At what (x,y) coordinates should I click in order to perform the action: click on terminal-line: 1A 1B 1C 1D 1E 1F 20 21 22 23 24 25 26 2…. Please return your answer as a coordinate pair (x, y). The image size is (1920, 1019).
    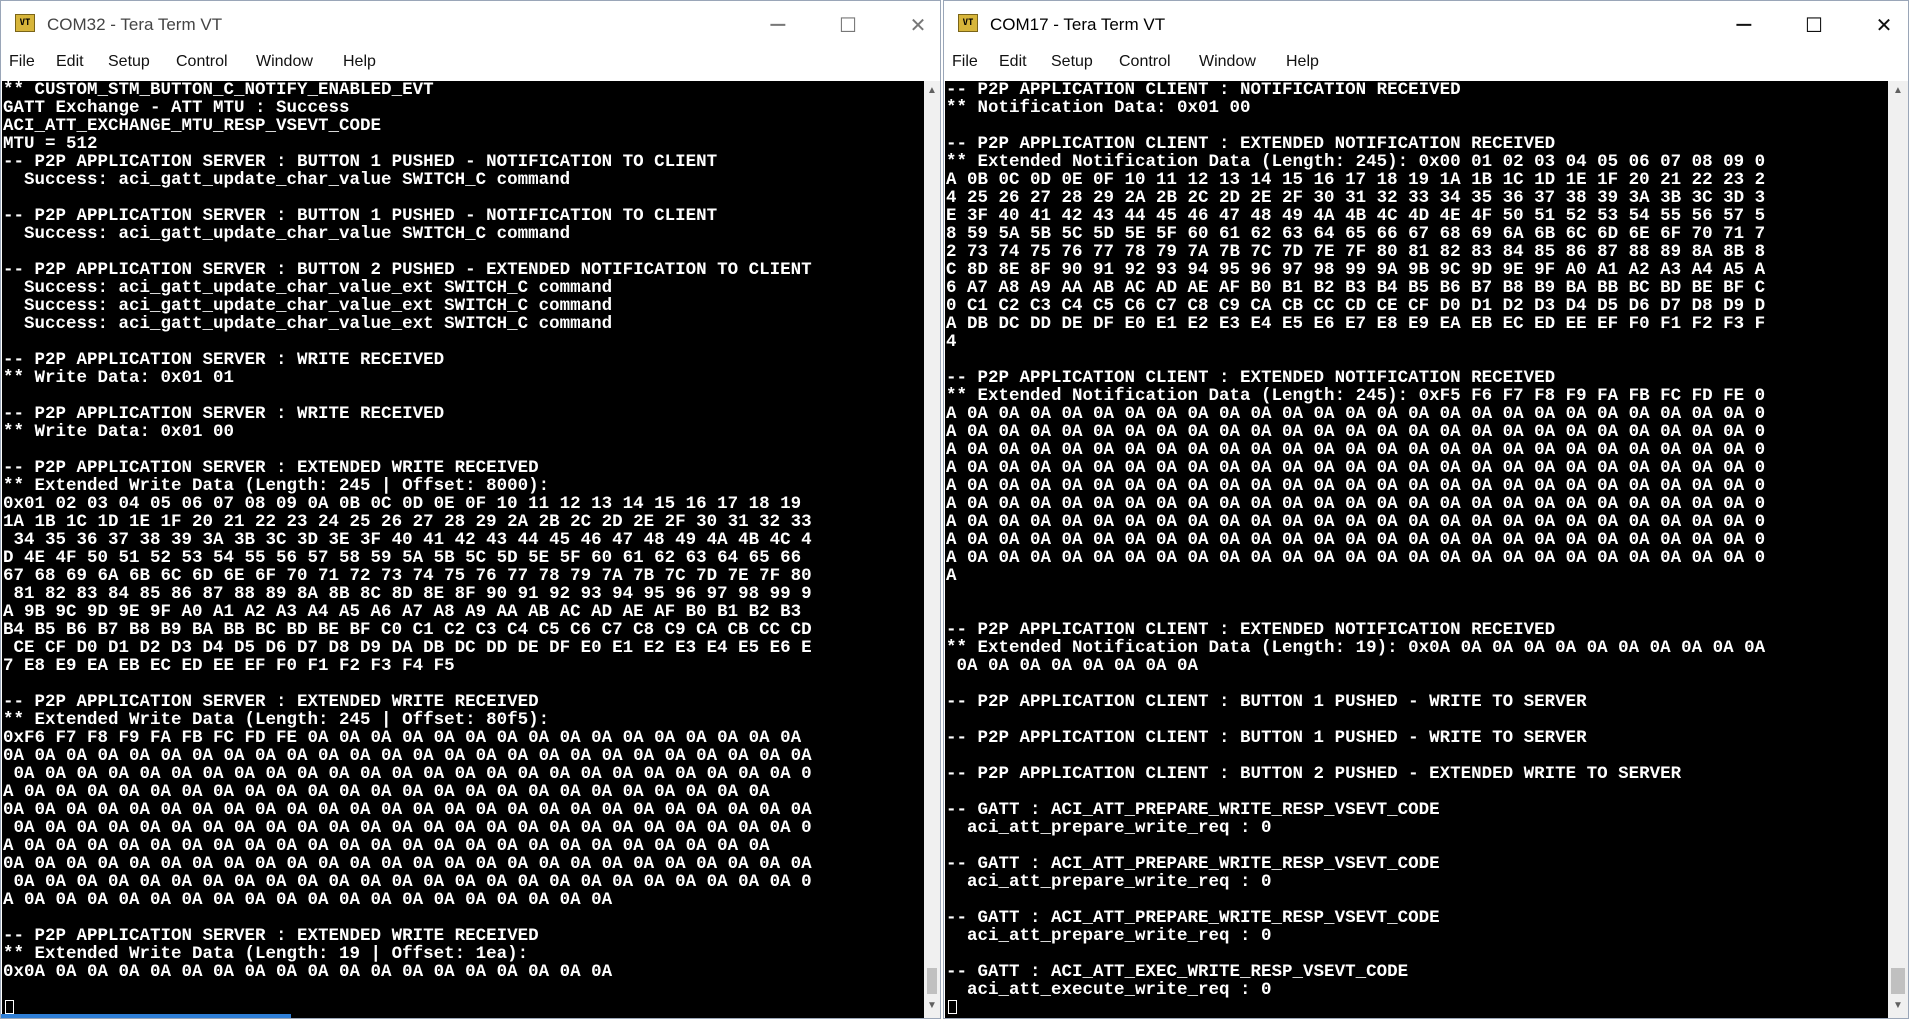
    Looking at the image, I should click on (407, 522).